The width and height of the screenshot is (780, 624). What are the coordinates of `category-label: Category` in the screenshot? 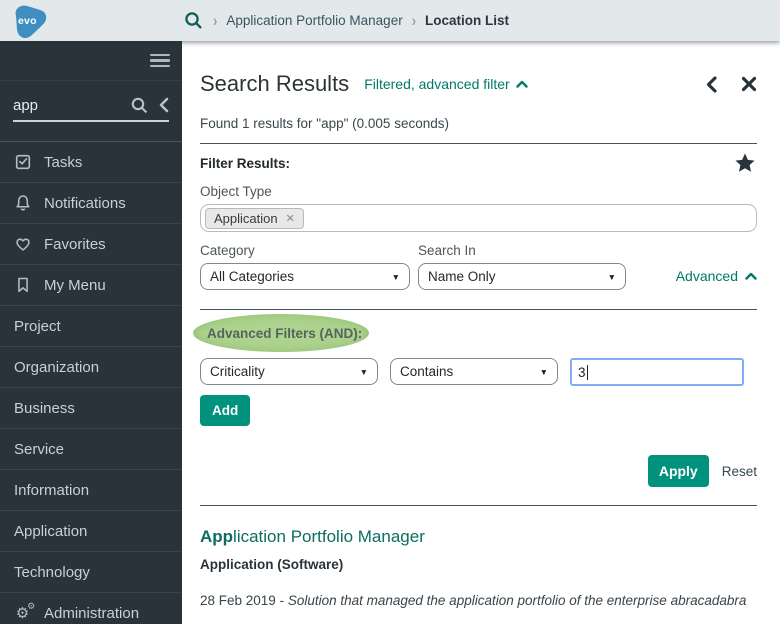 It's located at (227, 250).